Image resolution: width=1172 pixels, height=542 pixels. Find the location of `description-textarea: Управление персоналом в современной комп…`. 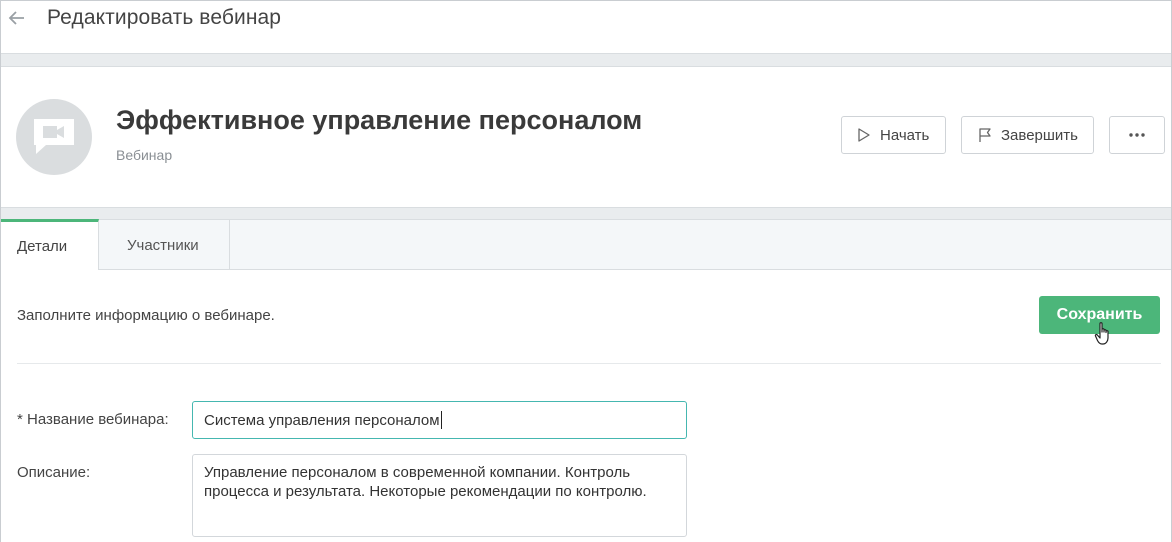

description-textarea: Управление персоналом в современной комп… is located at coordinates (439, 495).